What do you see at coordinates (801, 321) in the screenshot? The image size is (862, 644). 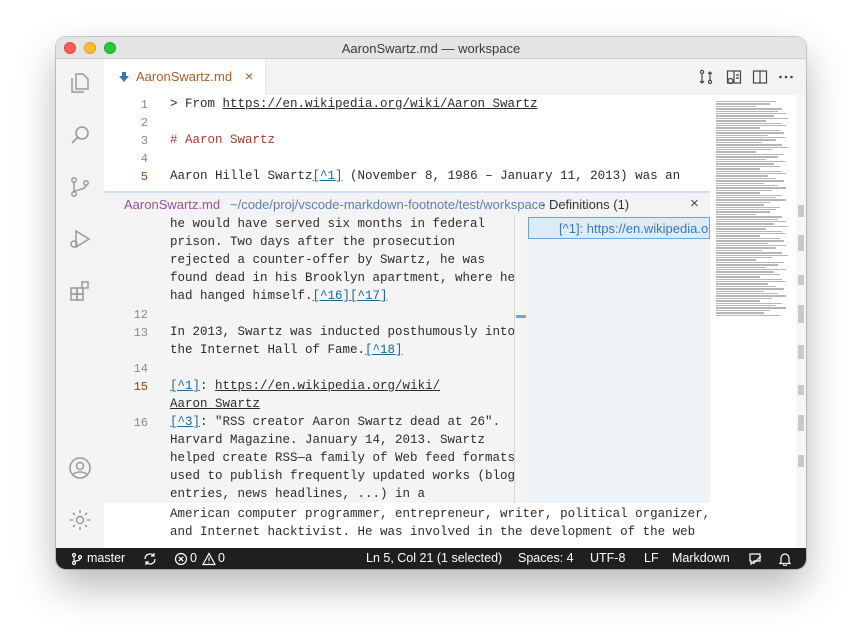 I see `vertical-scrollbar` at bounding box center [801, 321].